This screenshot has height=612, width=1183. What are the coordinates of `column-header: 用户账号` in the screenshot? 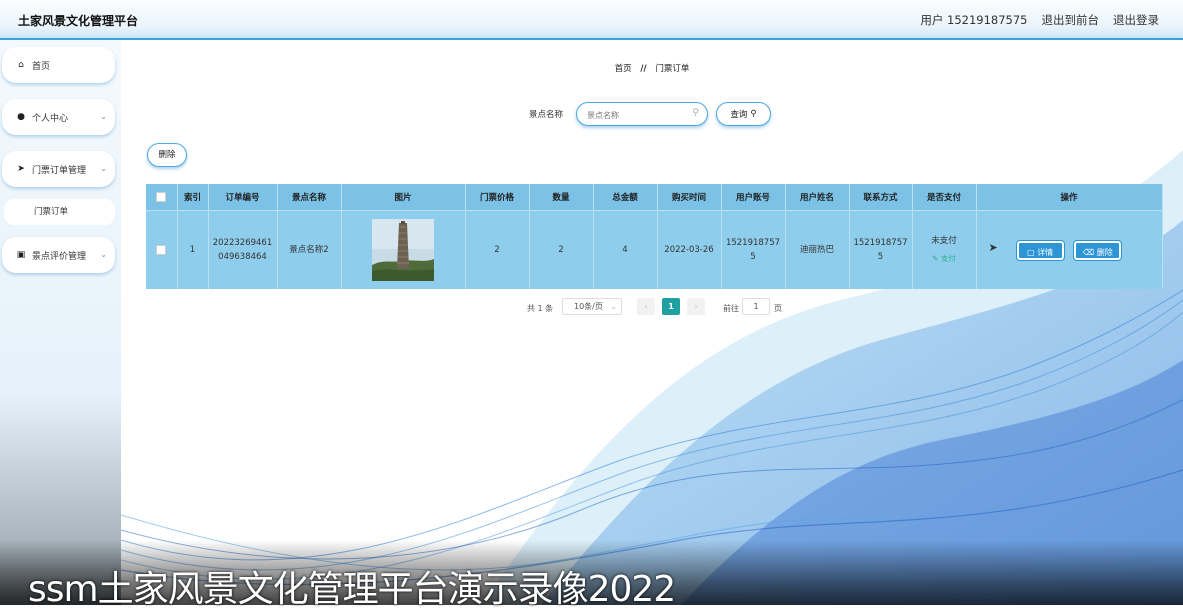 It's located at (753, 197).